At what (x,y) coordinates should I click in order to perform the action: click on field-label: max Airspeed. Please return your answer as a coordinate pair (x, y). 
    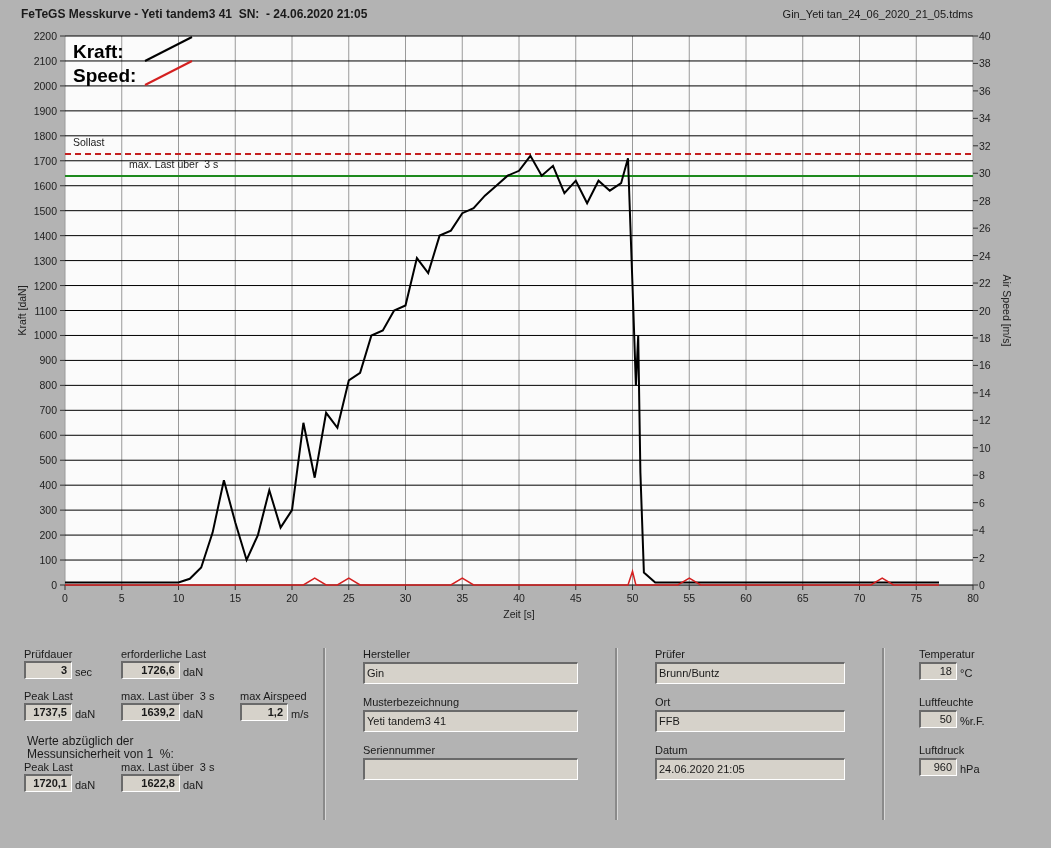
    Looking at the image, I should click on (274, 696).